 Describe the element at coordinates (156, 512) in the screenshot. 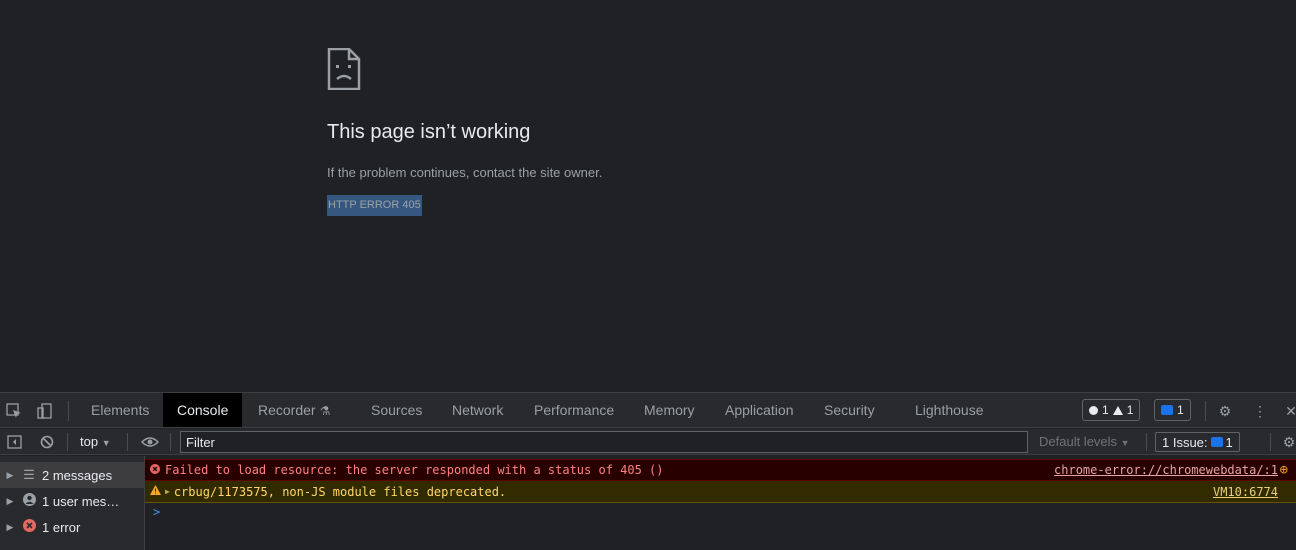

I see `console-prompt: >` at that location.